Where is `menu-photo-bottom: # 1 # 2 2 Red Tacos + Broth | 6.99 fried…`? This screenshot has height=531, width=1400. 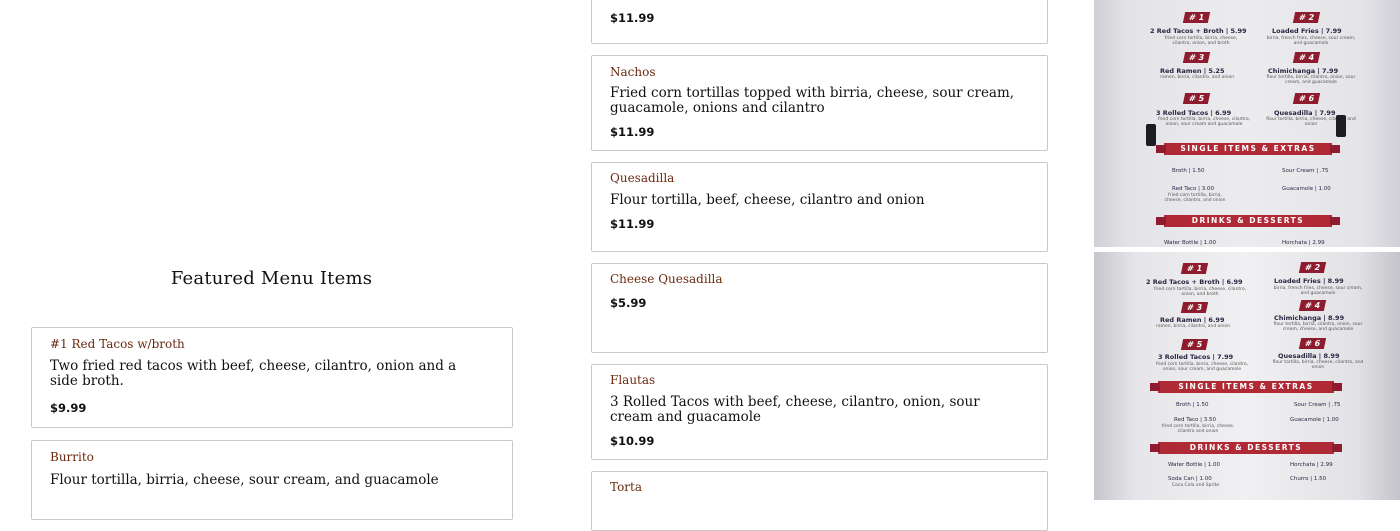
menu-photo-bottom: # 1 # 2 2 Red Tacos + Broth | 6.99 fried… is located at coordinates (1247, 376).